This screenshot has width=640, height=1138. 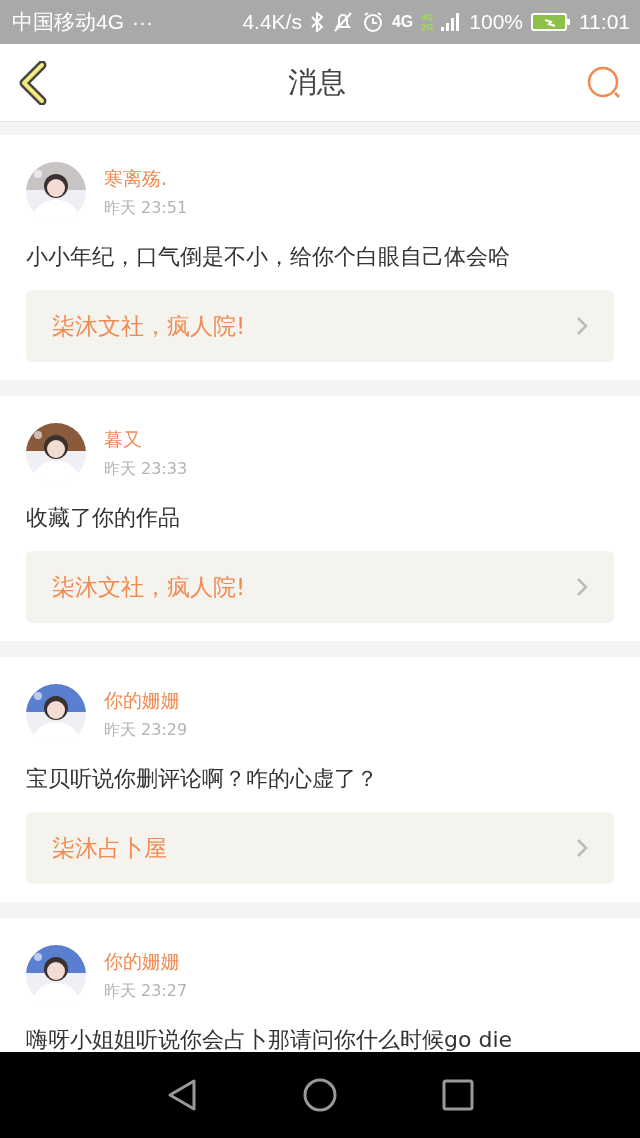 What do you see at coordinates (496, 22) in the screenshot?
I see `battery-percent: 100%` at bounding box center [496, 22].